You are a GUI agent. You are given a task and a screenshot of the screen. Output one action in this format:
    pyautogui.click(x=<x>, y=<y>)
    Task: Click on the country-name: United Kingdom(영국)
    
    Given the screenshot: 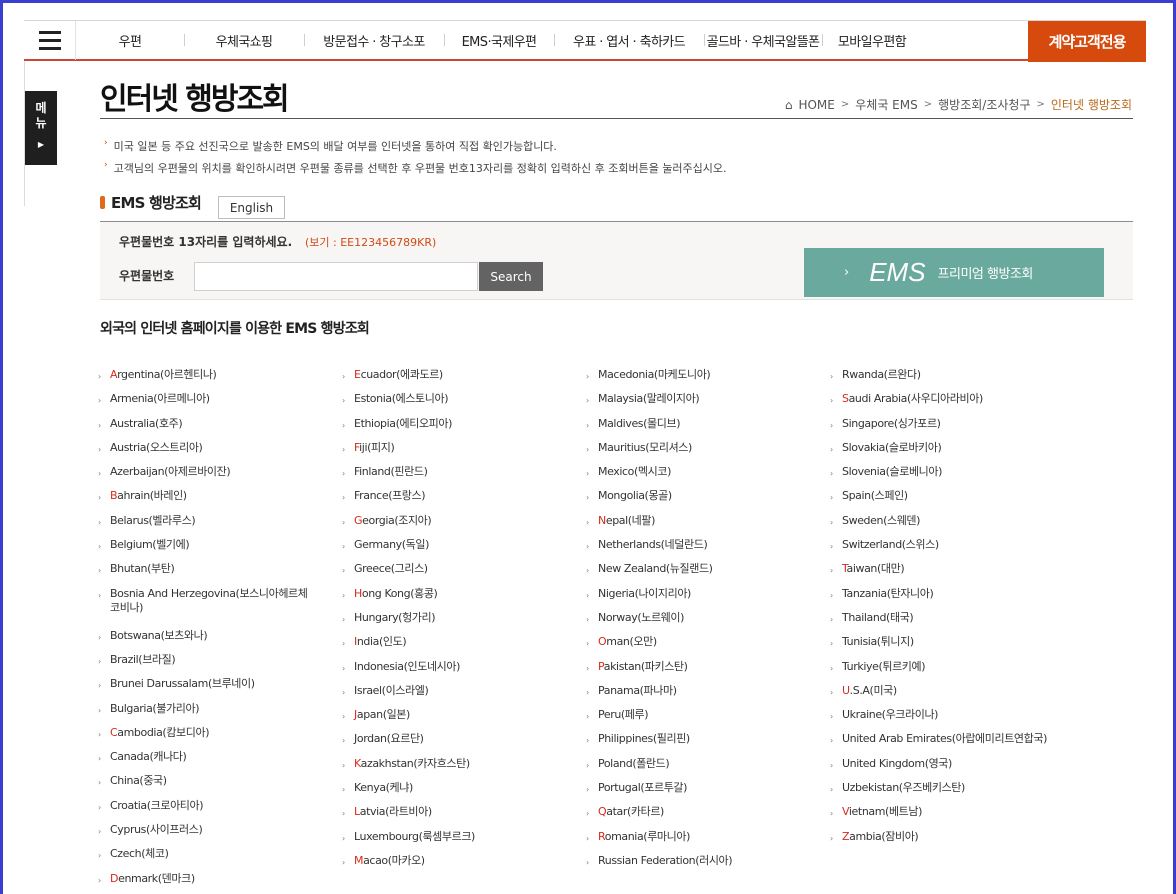 What is the action you would take?
    pyautogui.click(x=897, y=764)
    